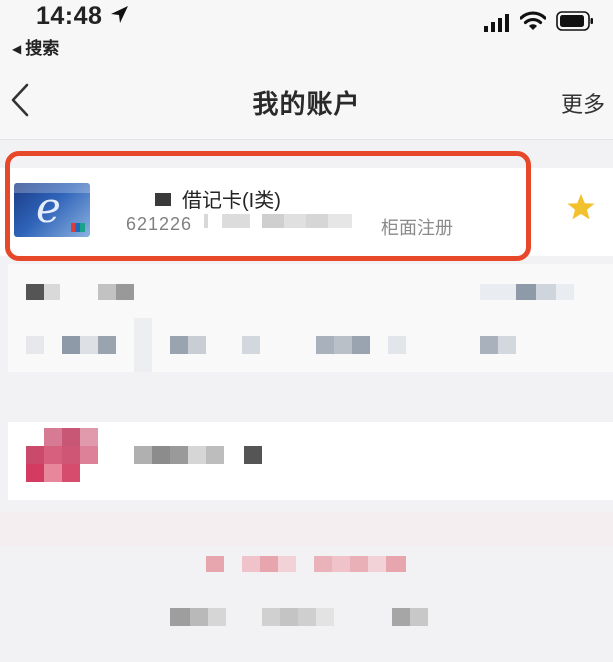 This screenshot has width=613, height=662. I want to click on location-arrow-icon, so click(119, 14).